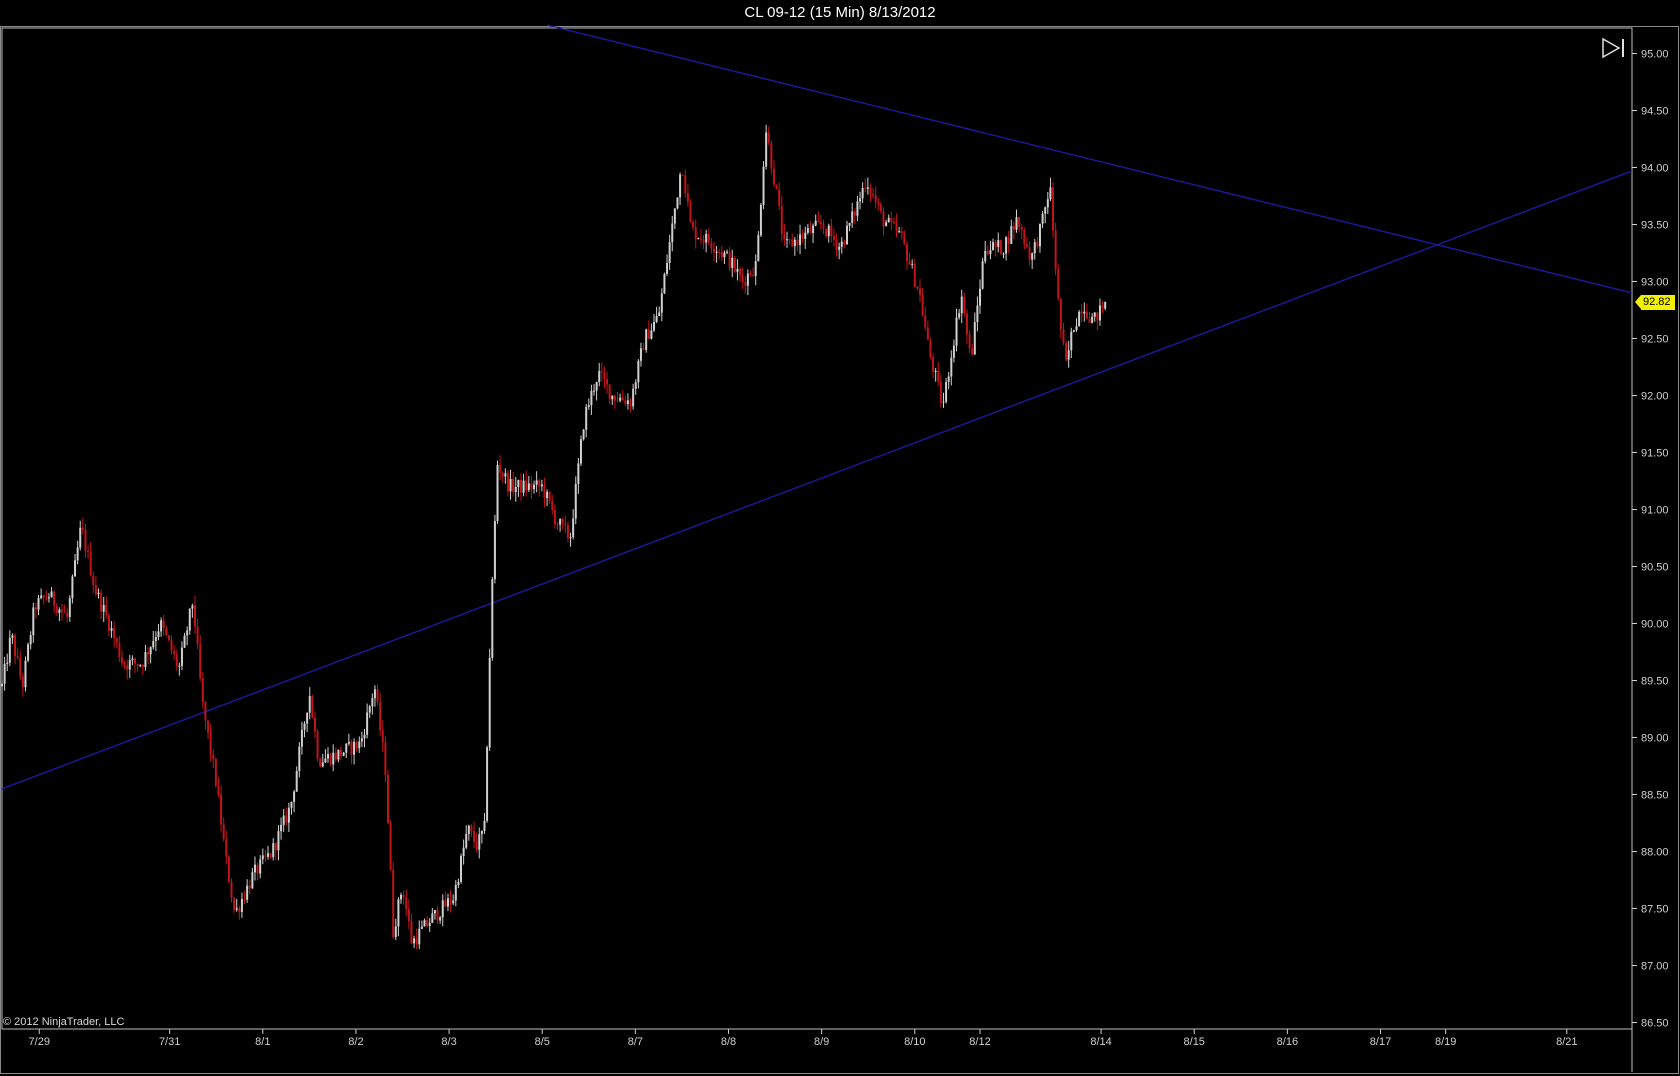 The width and height of the screenshot is (1680, 1076). Describe the element at coordinates (542, 1042) in the screenshot. I see `x-tick-label: 8/5` at that location.